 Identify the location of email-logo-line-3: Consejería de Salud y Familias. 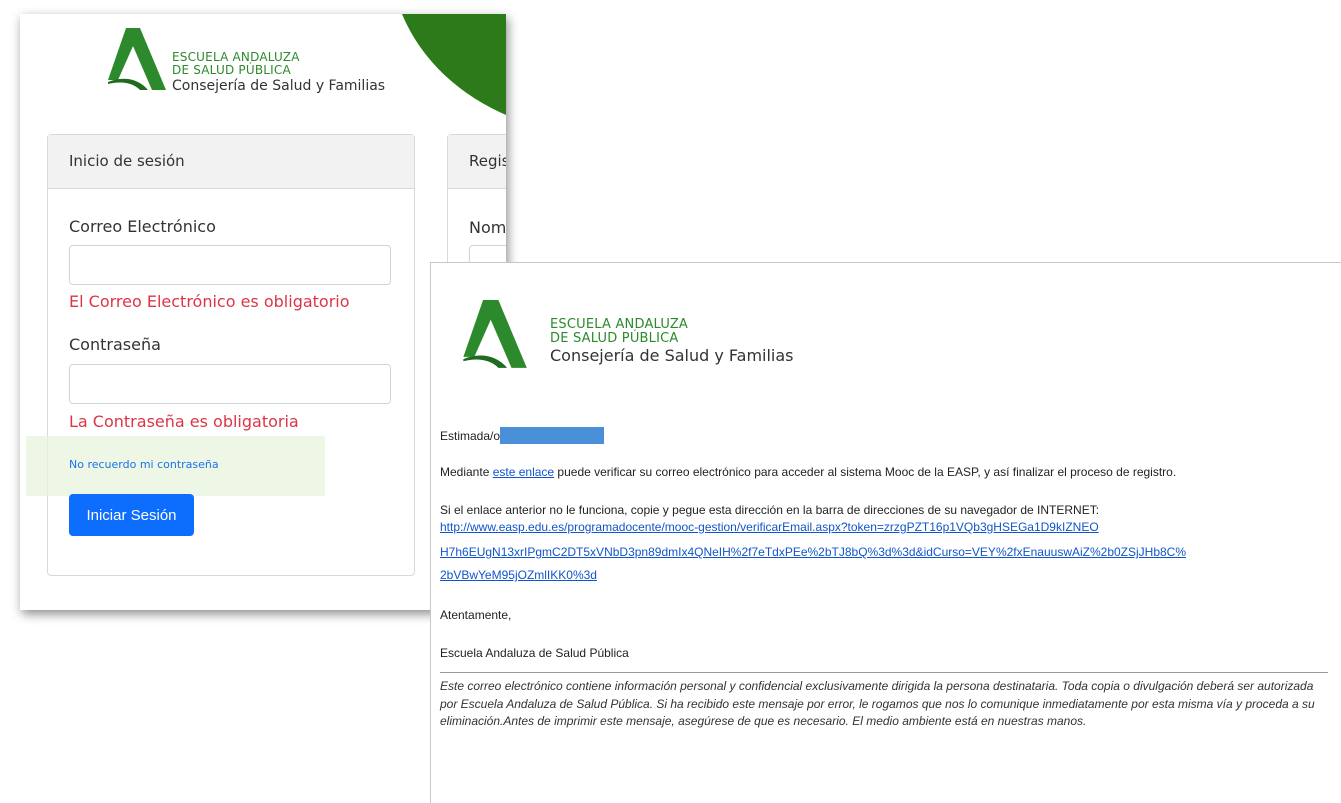
(672, 355).